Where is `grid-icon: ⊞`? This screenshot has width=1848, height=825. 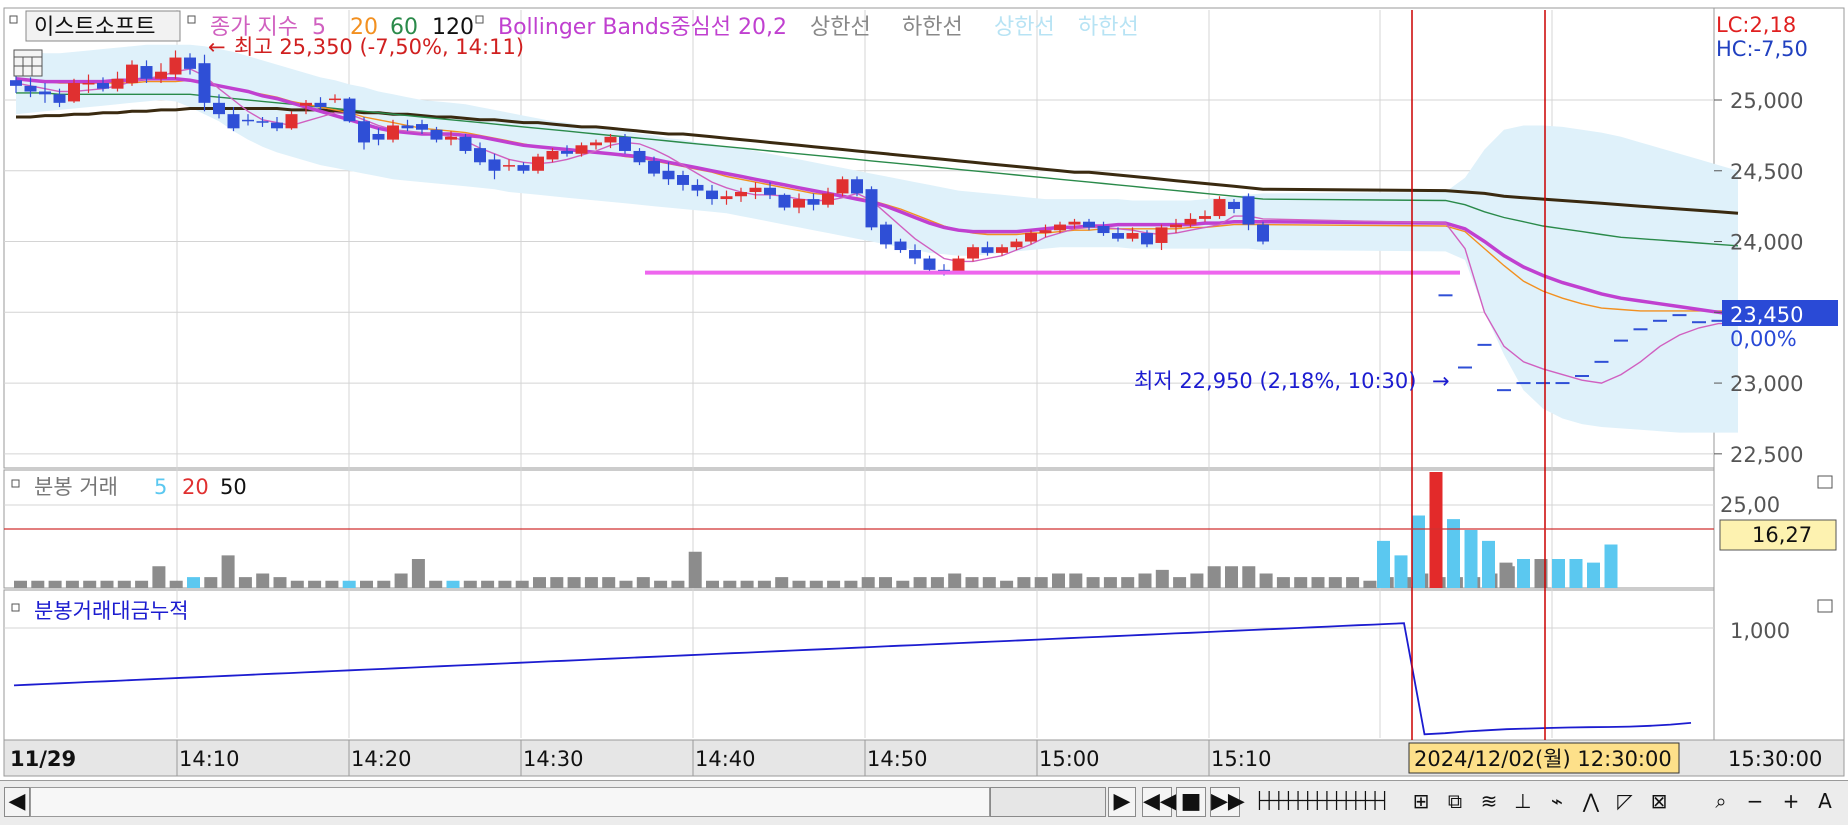 grid-icon: ⊞ is located at coordinates (1421, 802).